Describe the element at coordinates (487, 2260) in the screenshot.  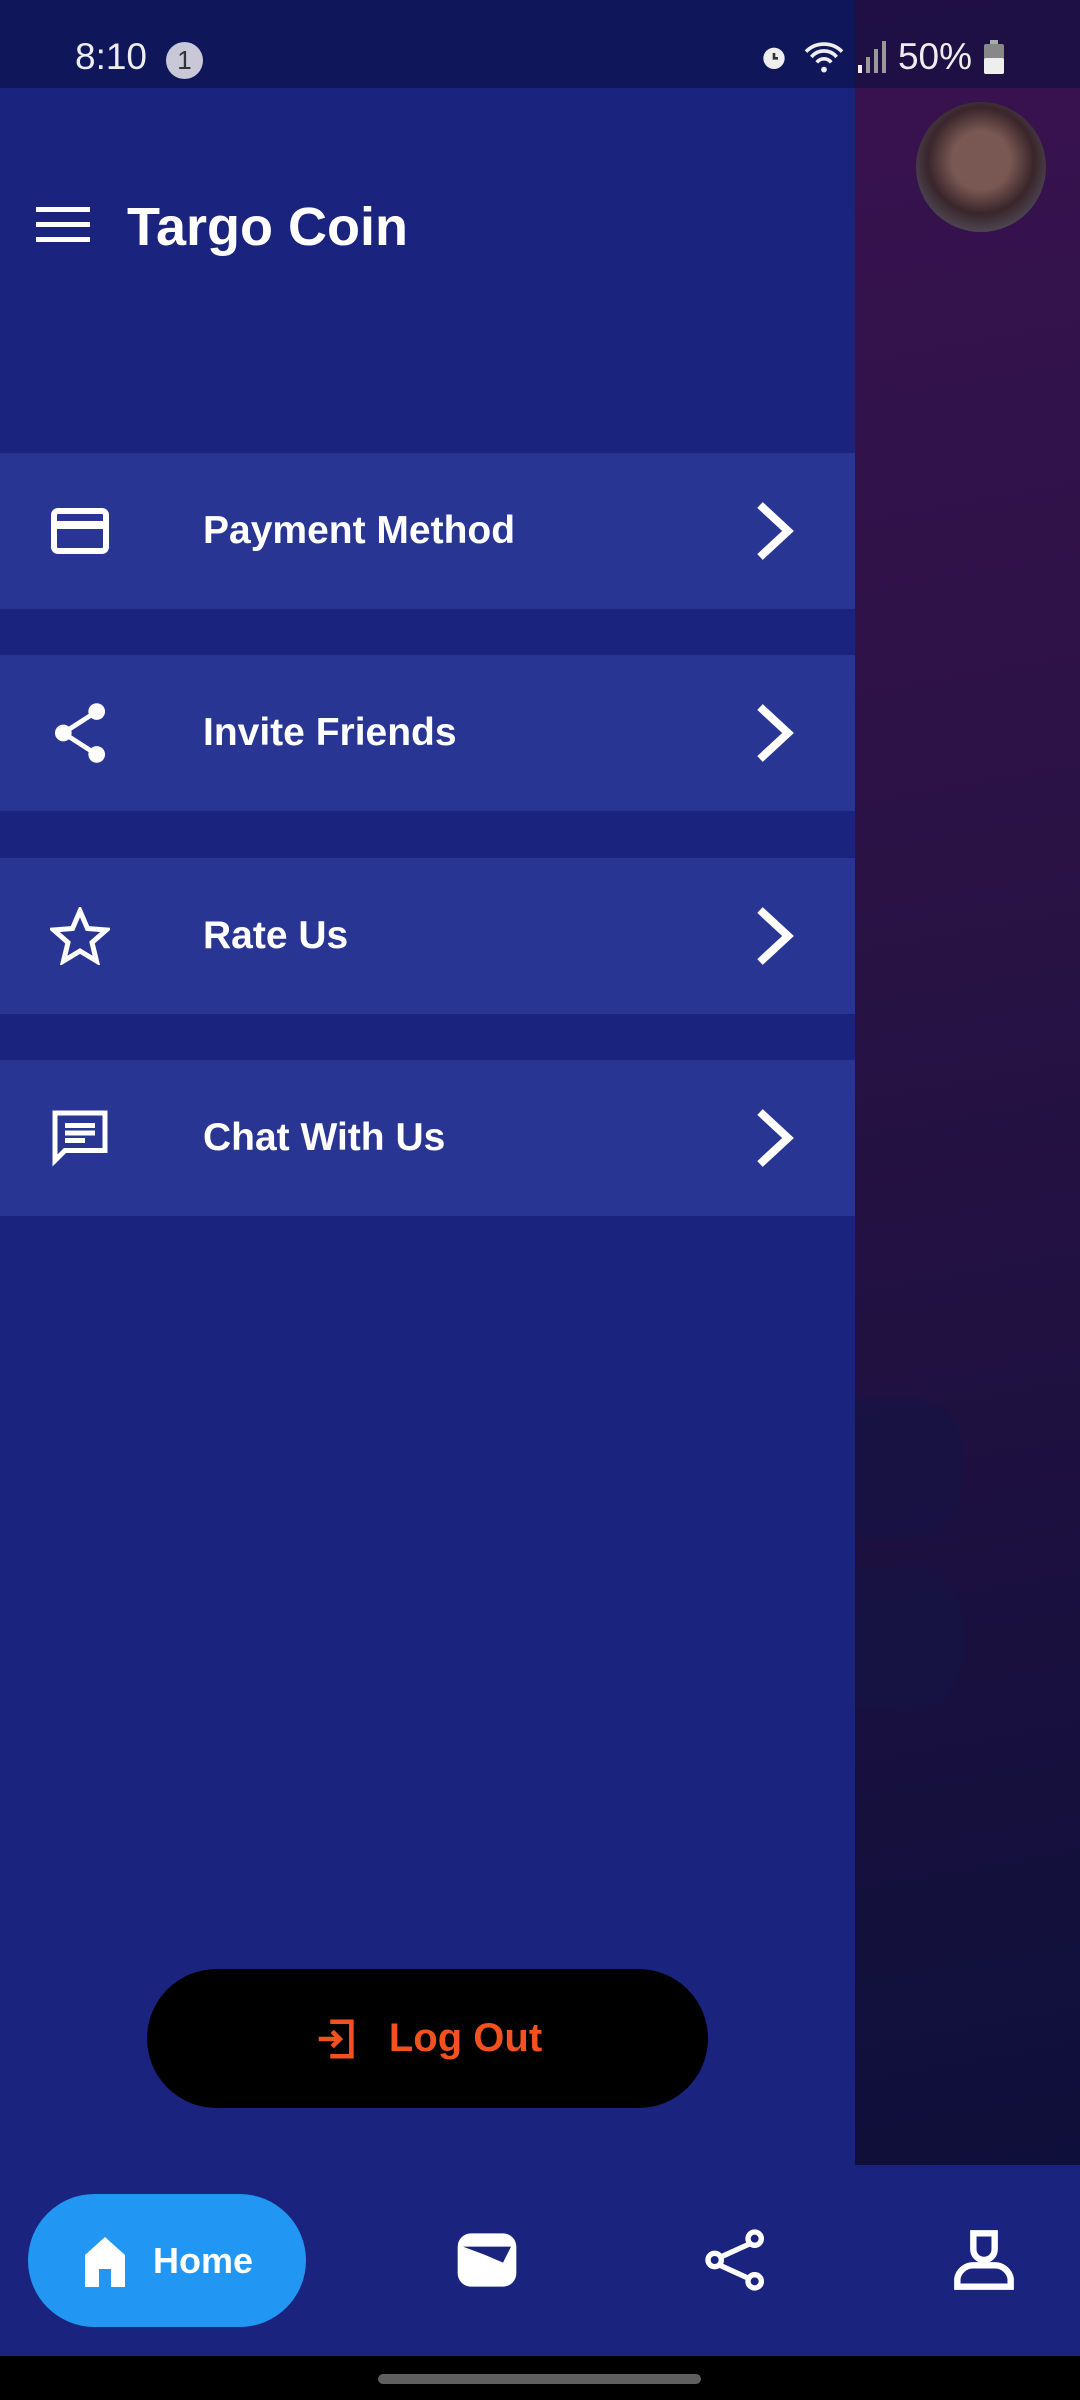
I see `wallet-icon` at that location.